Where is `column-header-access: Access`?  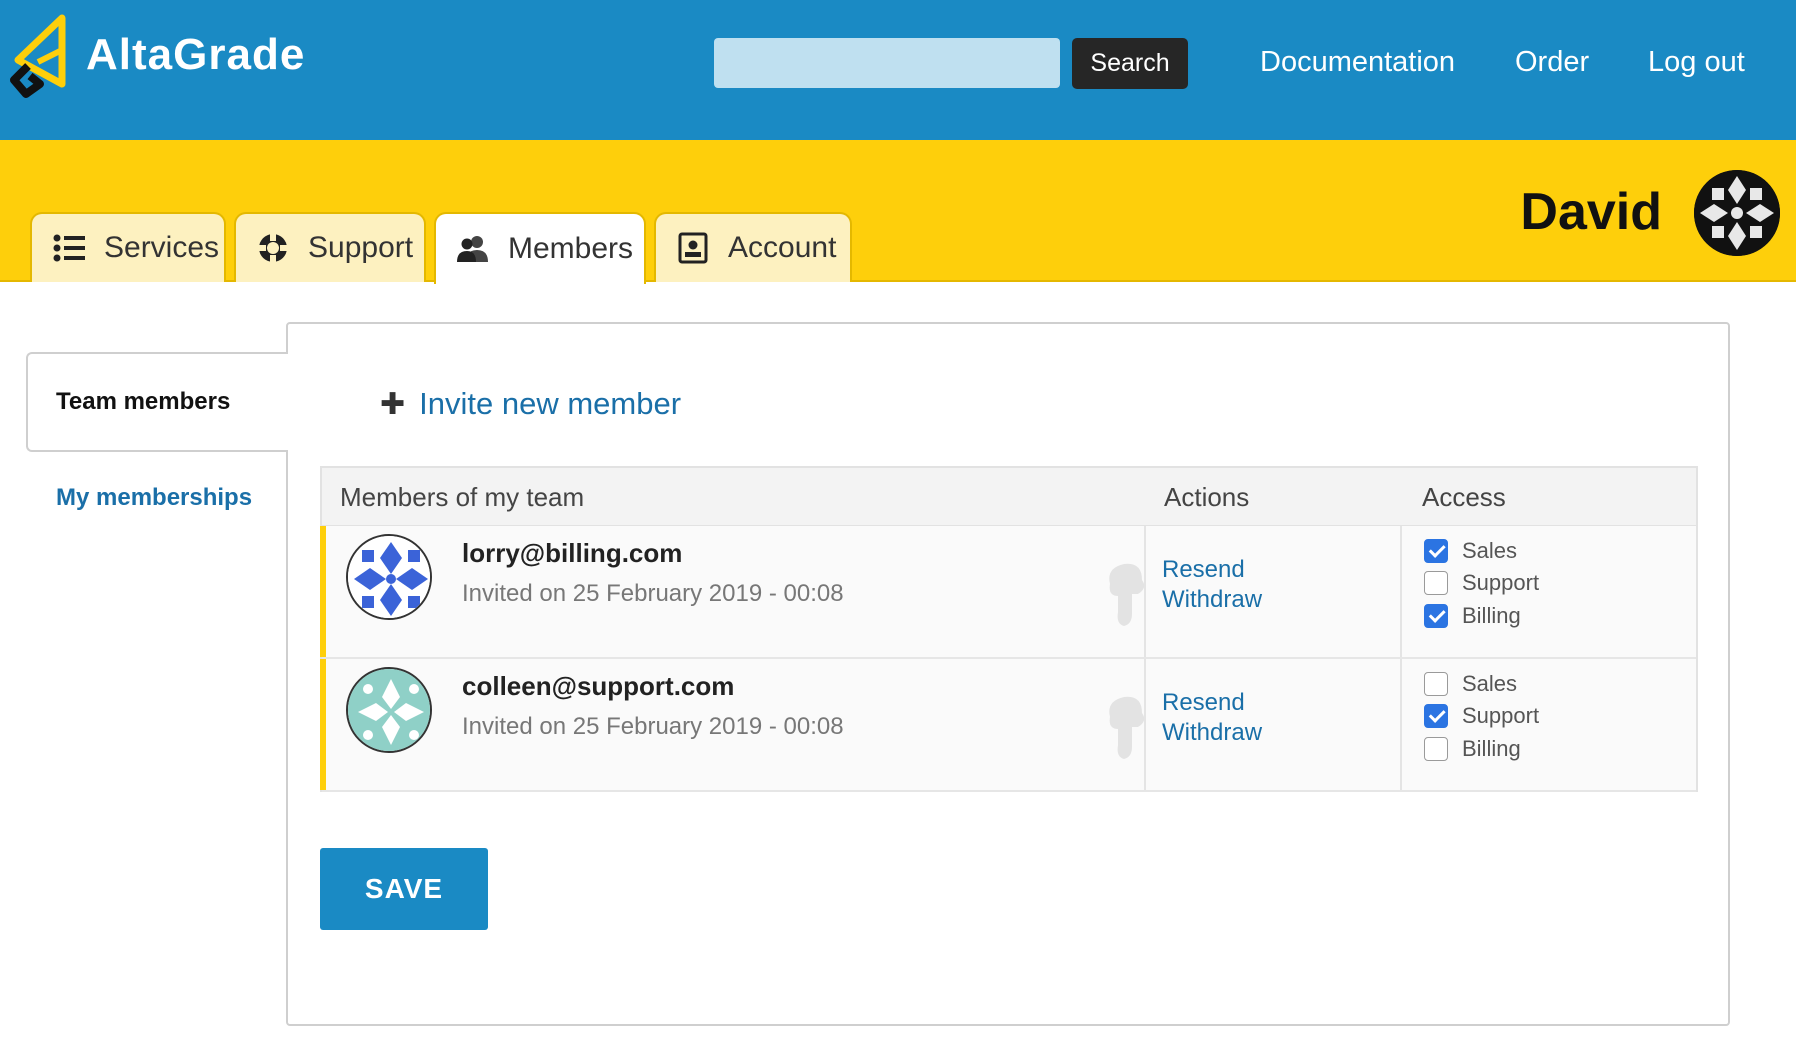 column-header-access: Access is located at coordinates (1464, 497).